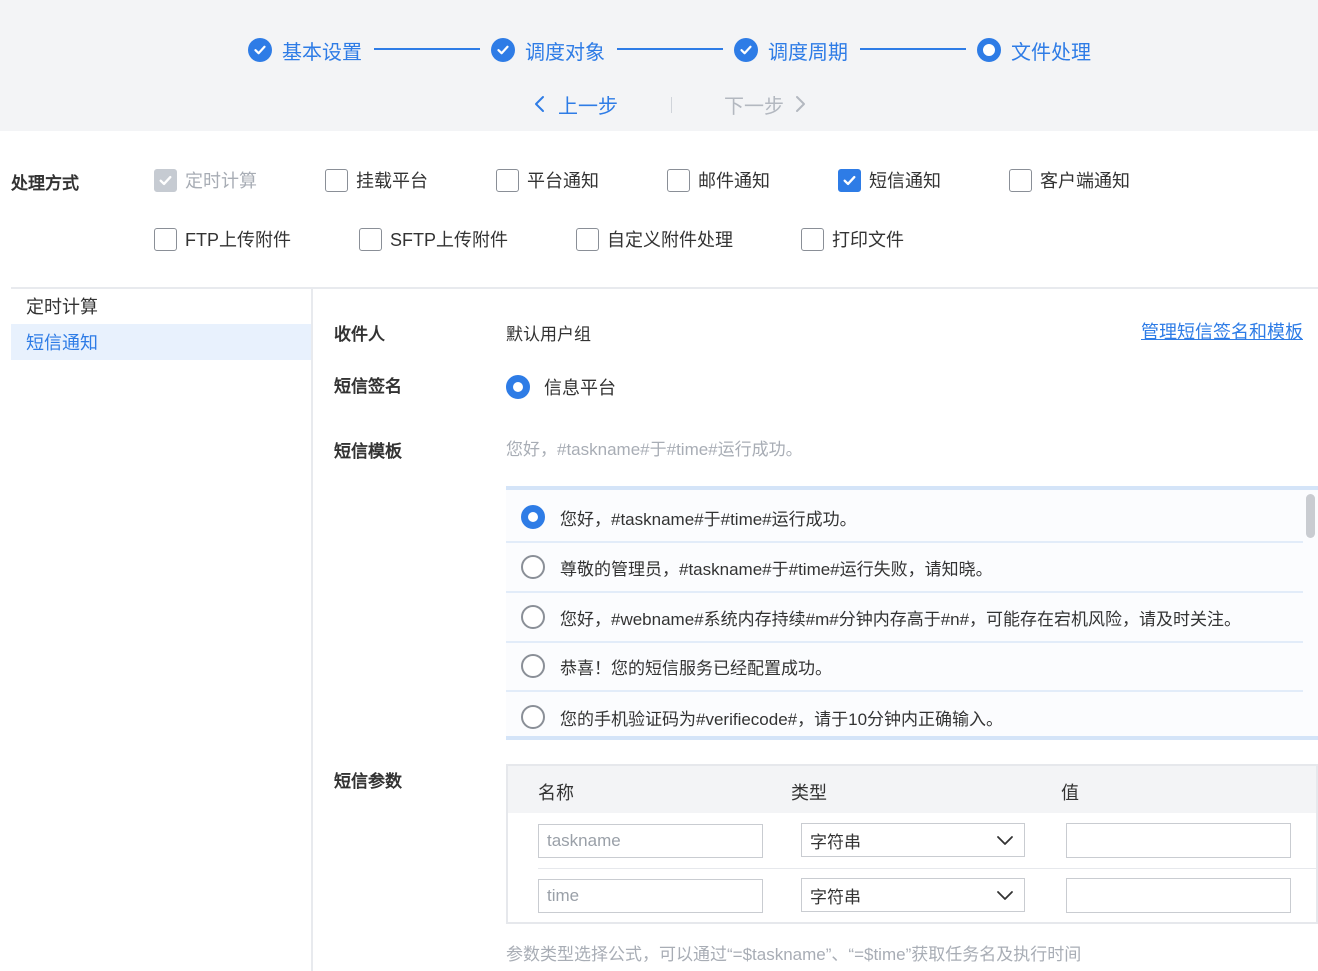 The image size is (1318, 971). What do you see at coordinates (359, 334) in the screenshot?
I see `recipient-label: 收件人` at bounding box center [359, 334].